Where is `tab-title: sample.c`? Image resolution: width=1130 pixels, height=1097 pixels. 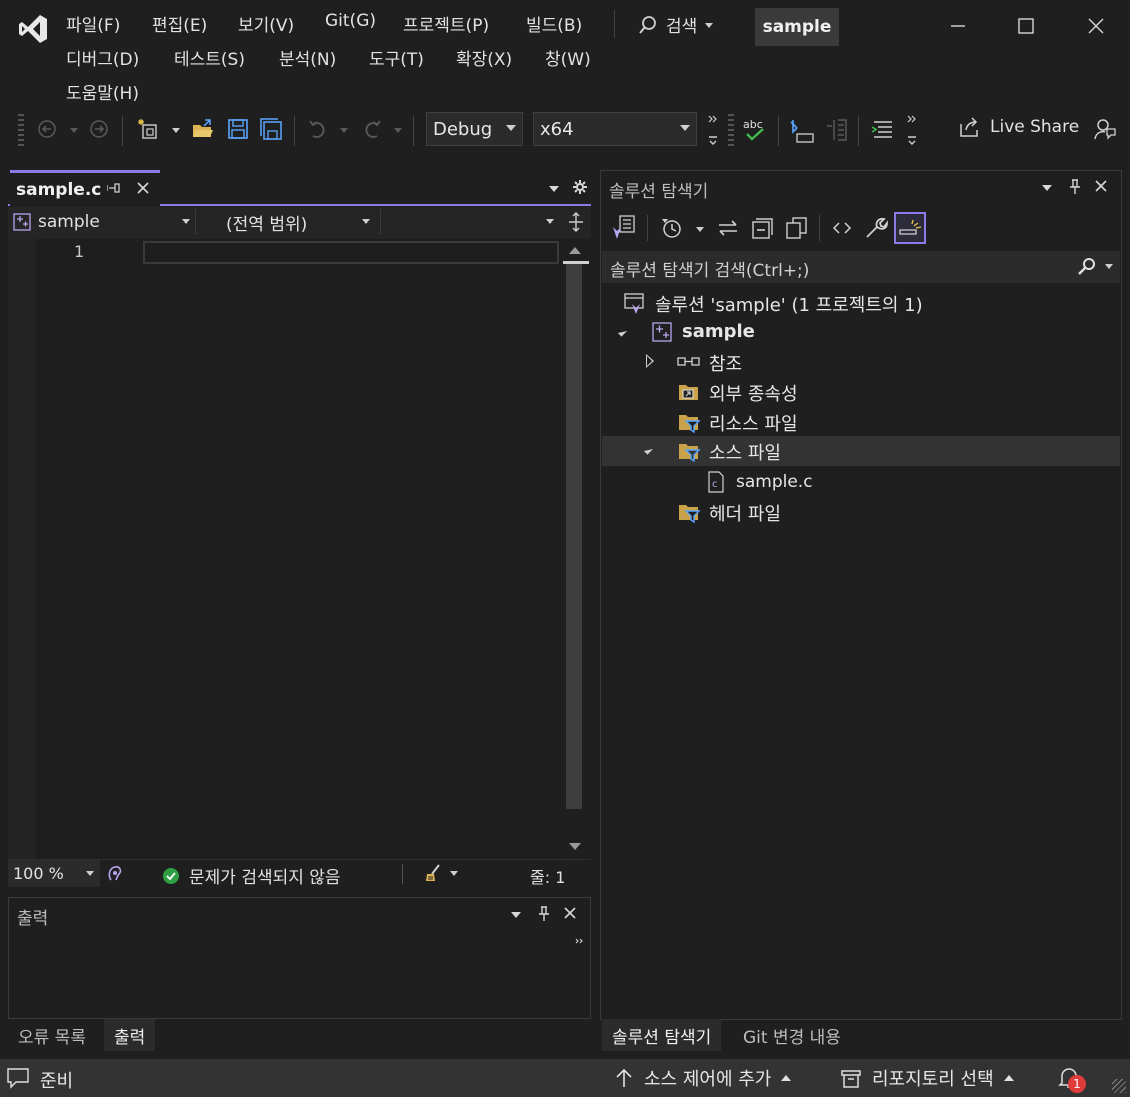 tab-title: sample.c is located at coordinates (59, 189).